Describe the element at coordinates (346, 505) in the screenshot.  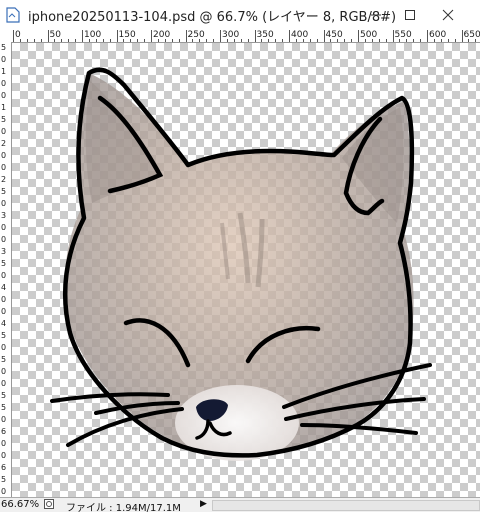
I see `horizontal-scrollbar` at that location.